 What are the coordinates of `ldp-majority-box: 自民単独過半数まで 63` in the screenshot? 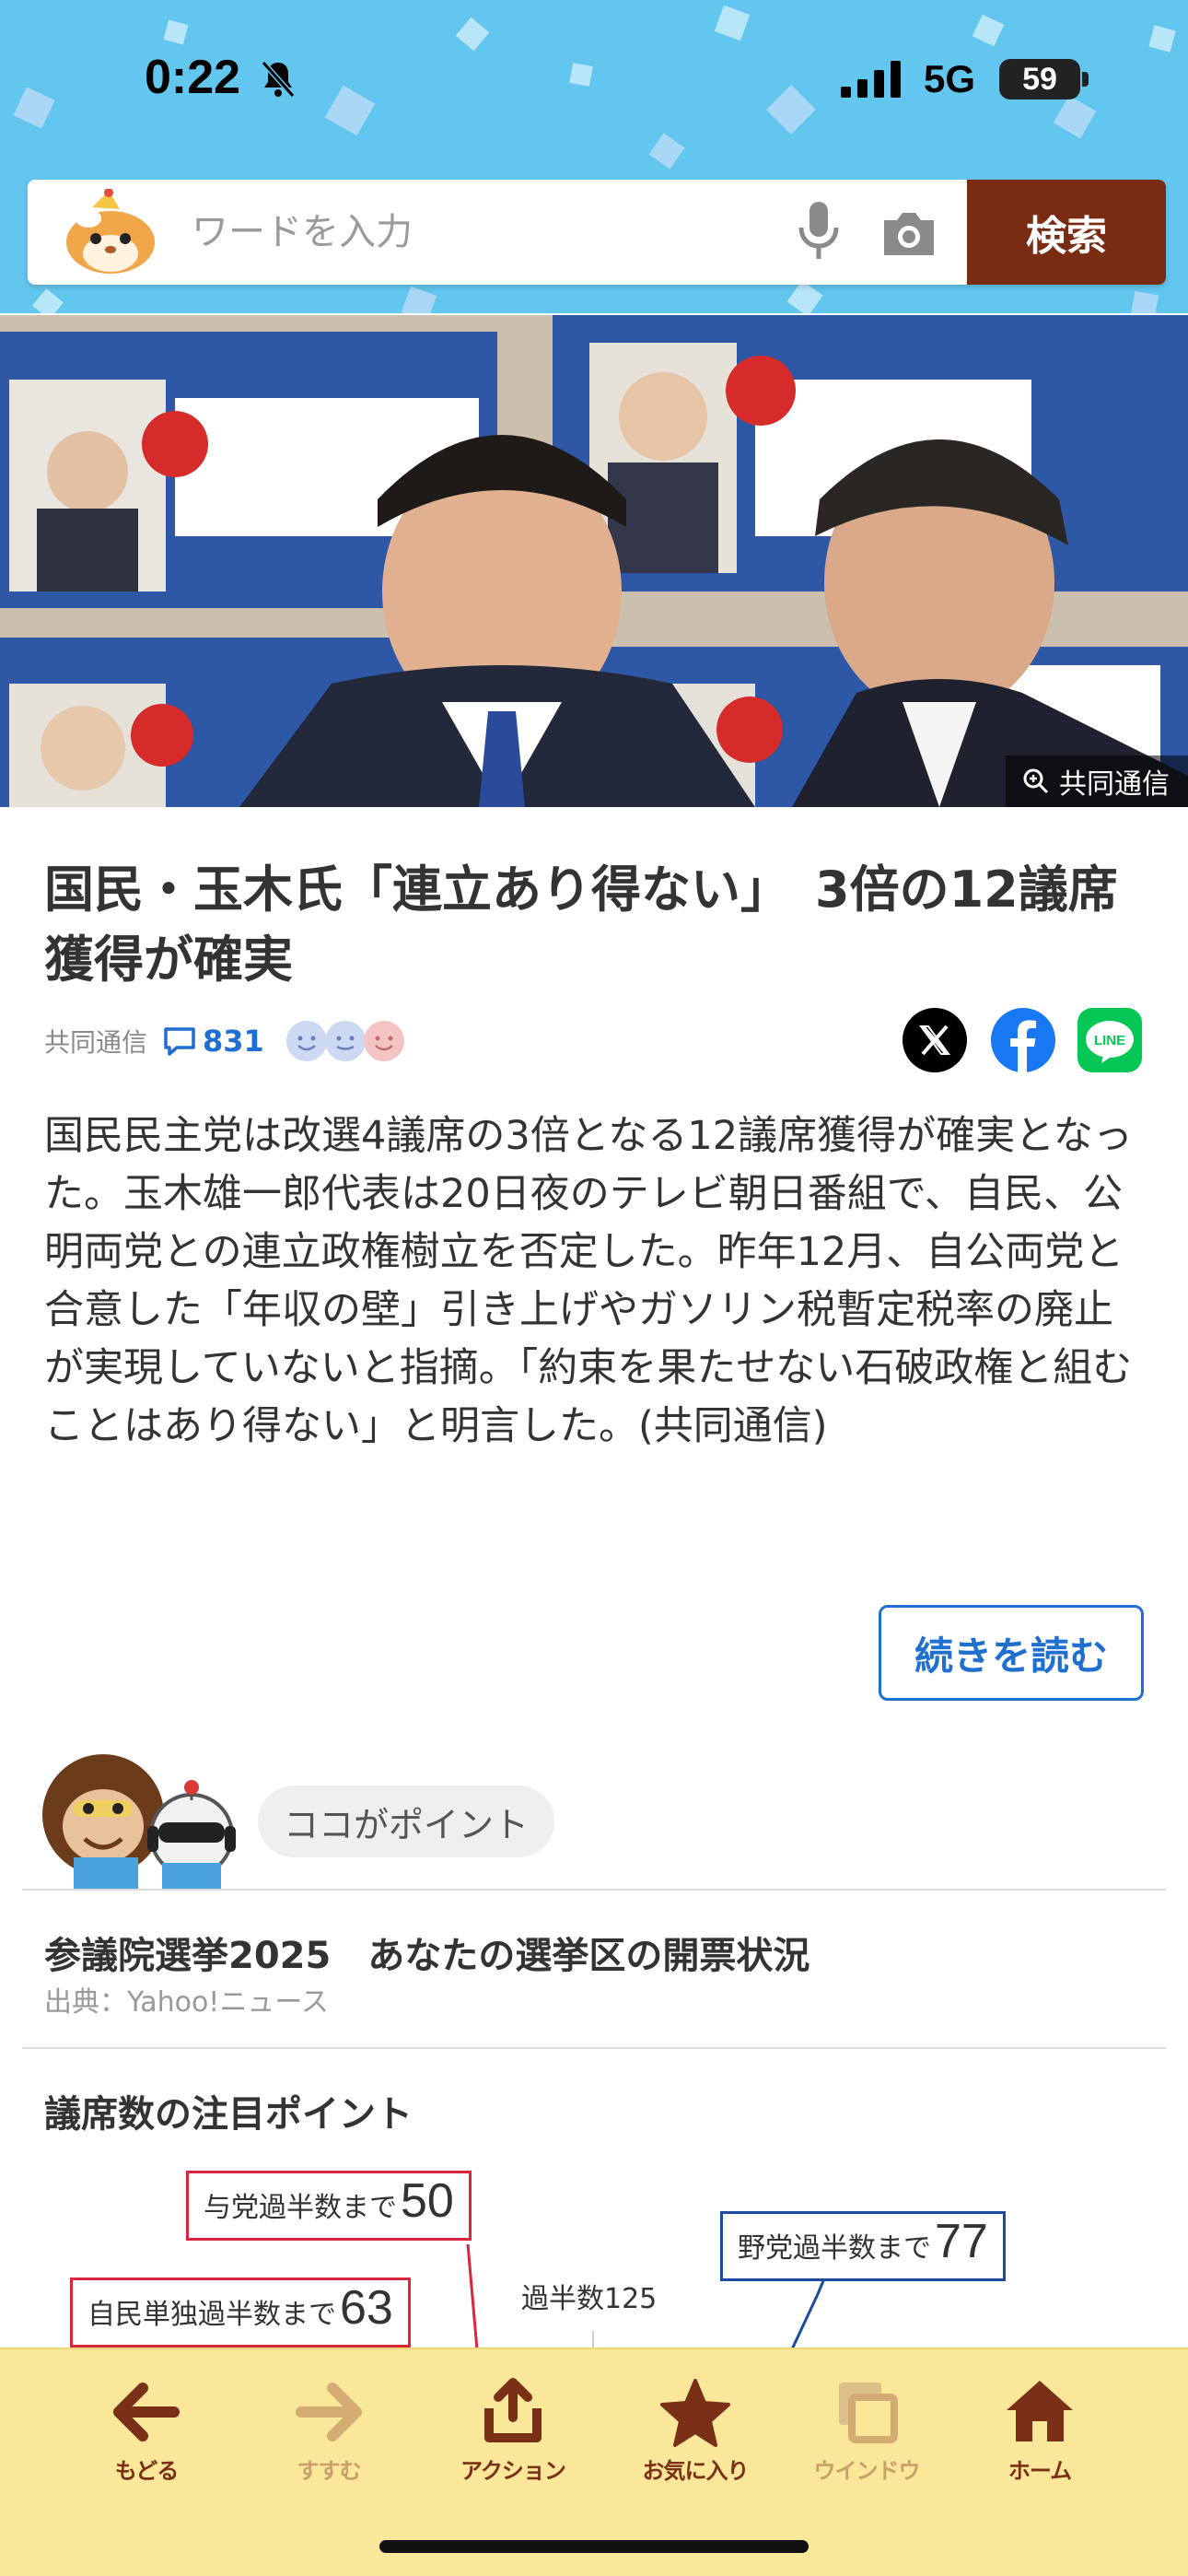 It's located at (240, 2312).